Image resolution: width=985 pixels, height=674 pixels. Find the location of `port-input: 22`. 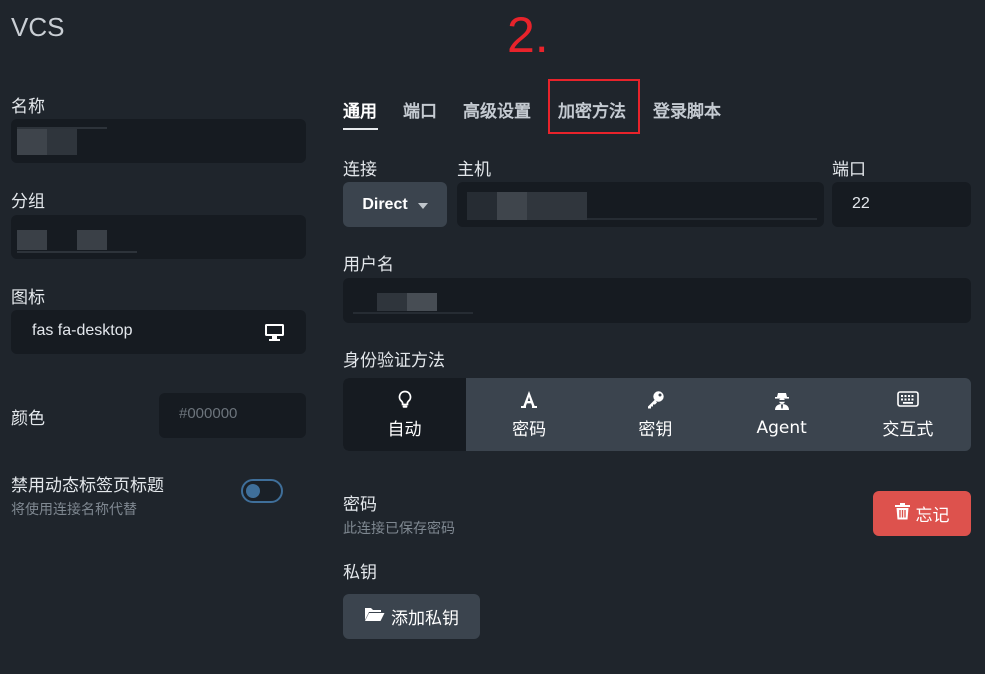

port-input: 22 is located at coordinates (901, 204).